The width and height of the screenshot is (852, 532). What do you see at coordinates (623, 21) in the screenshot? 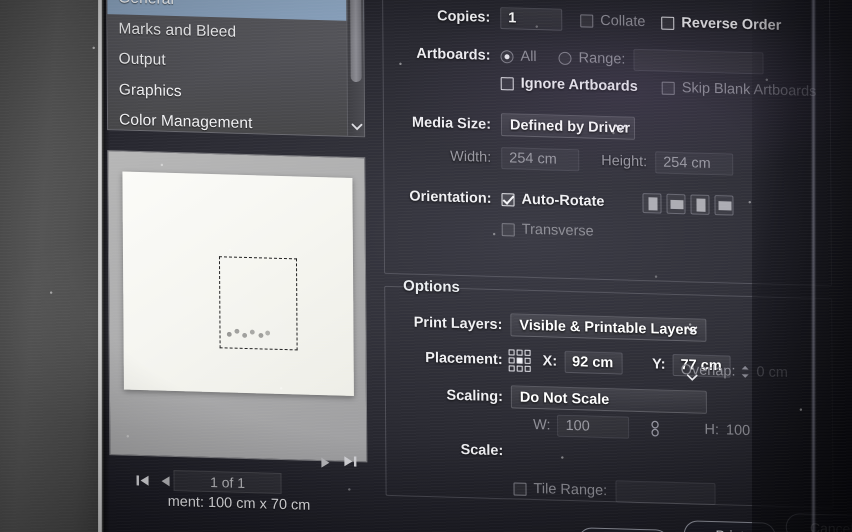
I see `collate-label: Collate` at bounding box center [623, 21].